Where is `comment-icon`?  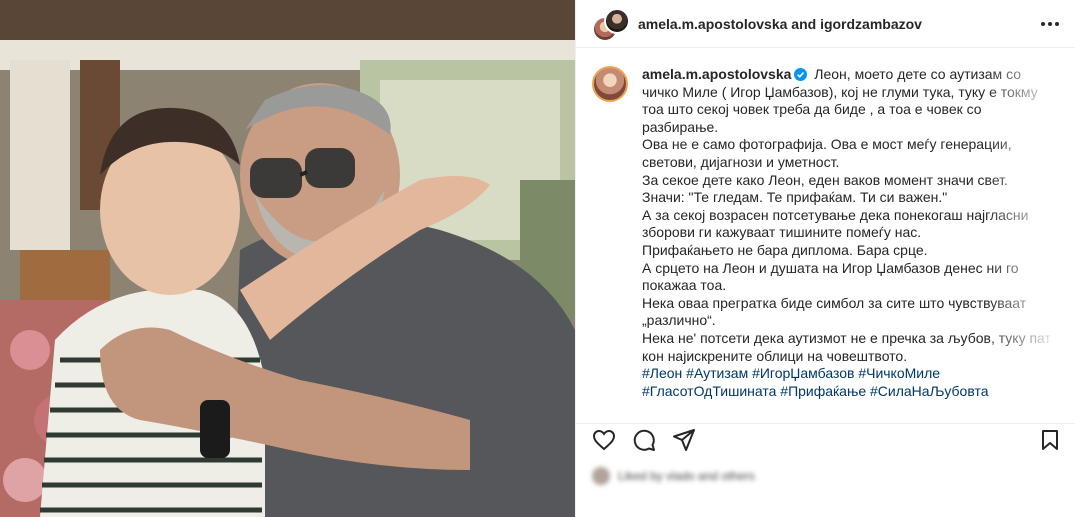 comment-icon is located at coordinates (644, 440).